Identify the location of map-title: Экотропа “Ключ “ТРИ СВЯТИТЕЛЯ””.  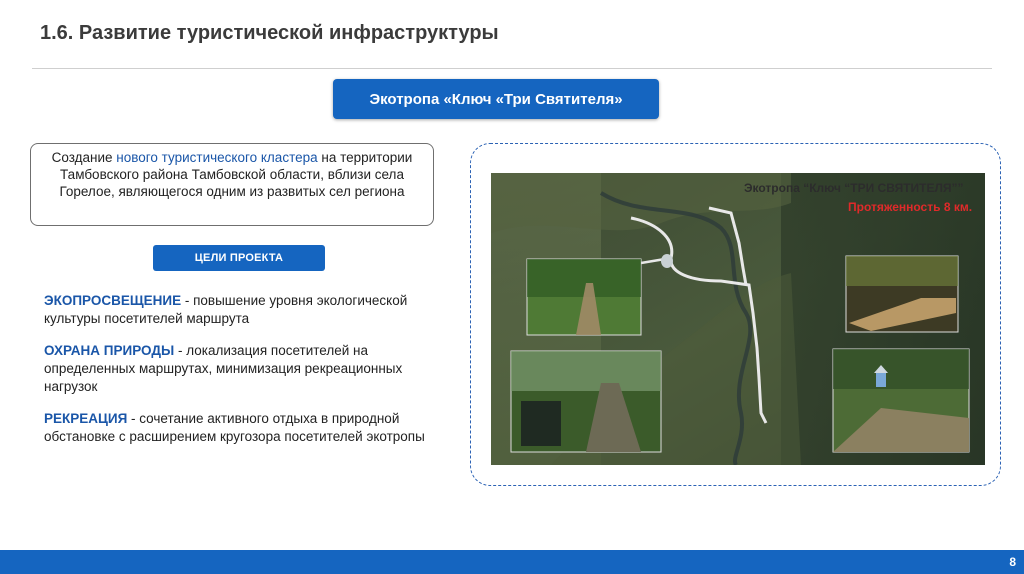
(854, 188).